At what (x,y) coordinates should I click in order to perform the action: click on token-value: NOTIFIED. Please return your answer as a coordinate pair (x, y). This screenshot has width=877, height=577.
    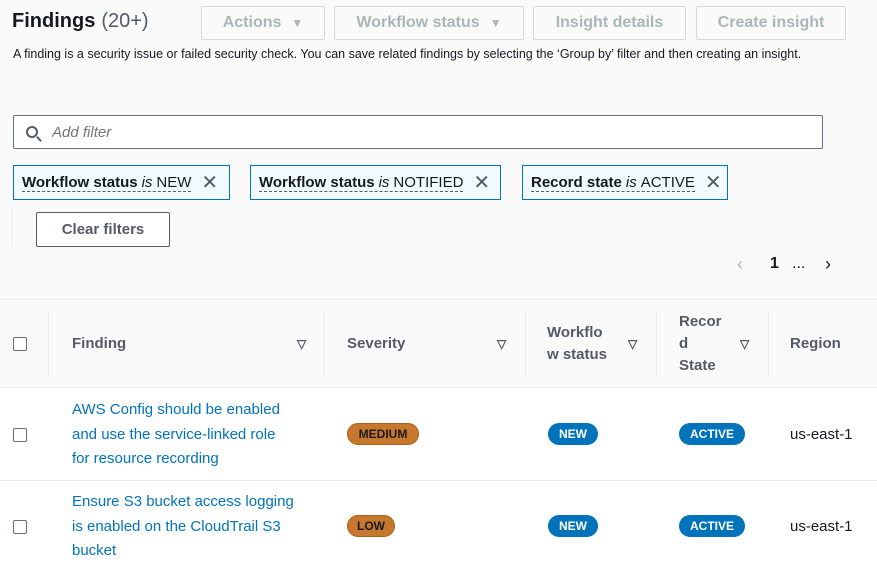
    Looking at the image, I should click on (428, 182).